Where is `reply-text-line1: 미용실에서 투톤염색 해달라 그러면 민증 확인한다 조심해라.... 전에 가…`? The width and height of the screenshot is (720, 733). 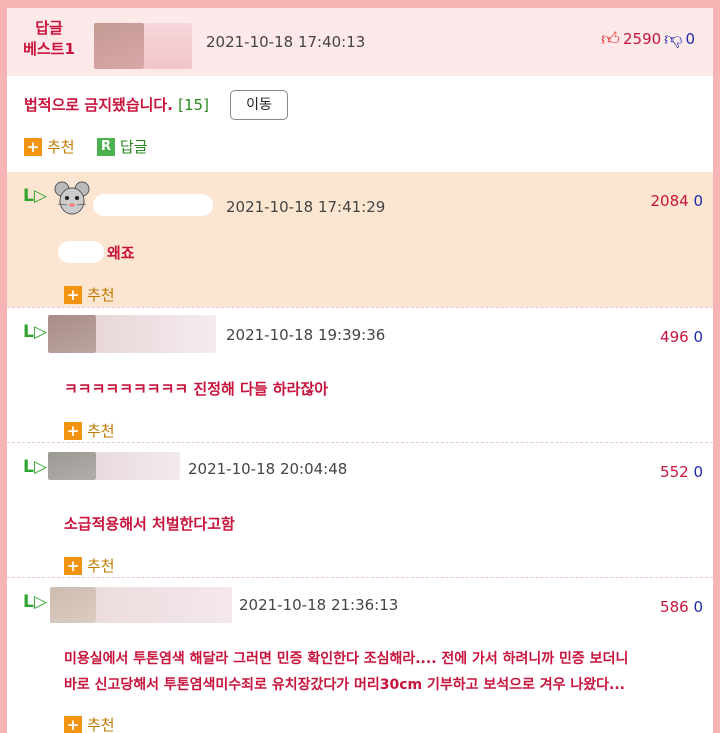
reply-text-line1: 미용실에서 투톤염색 해달라 그러면 민증 확인한다 조심해라.... 전에 가… is located at coordinates (346, 659).